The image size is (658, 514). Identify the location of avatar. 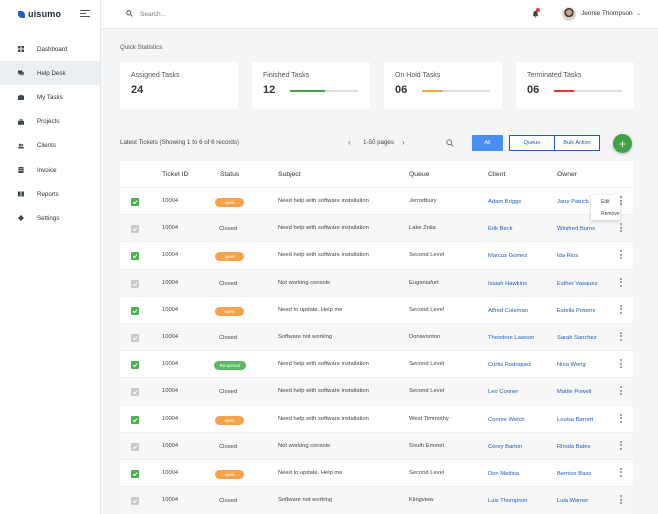
(569, 14).